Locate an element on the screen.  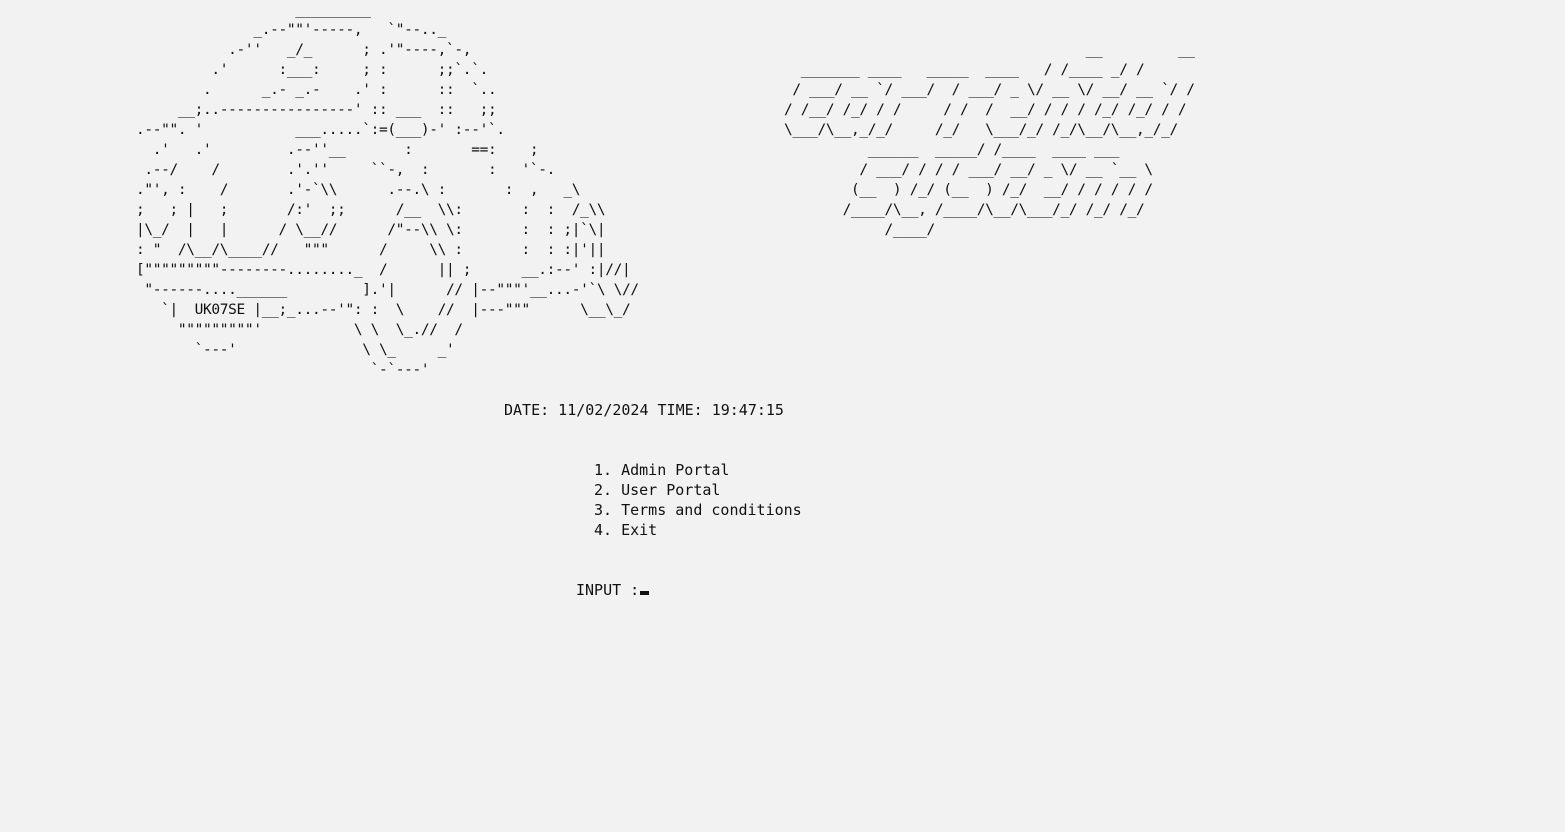
input-prompt: INPUT : is located at coordinates (613, 590).